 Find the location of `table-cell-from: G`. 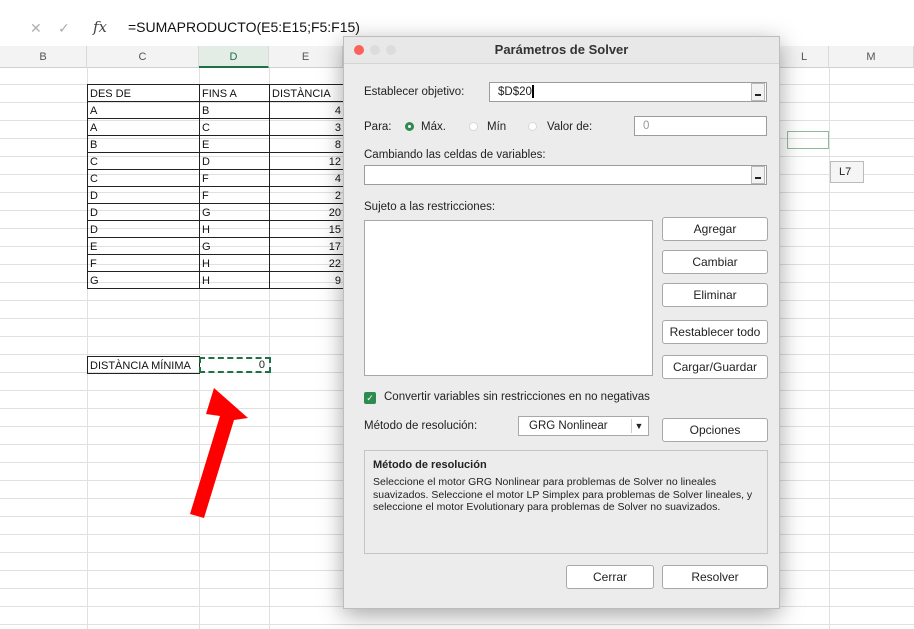

table-cell-from: G is located at coordinates (143, 280).